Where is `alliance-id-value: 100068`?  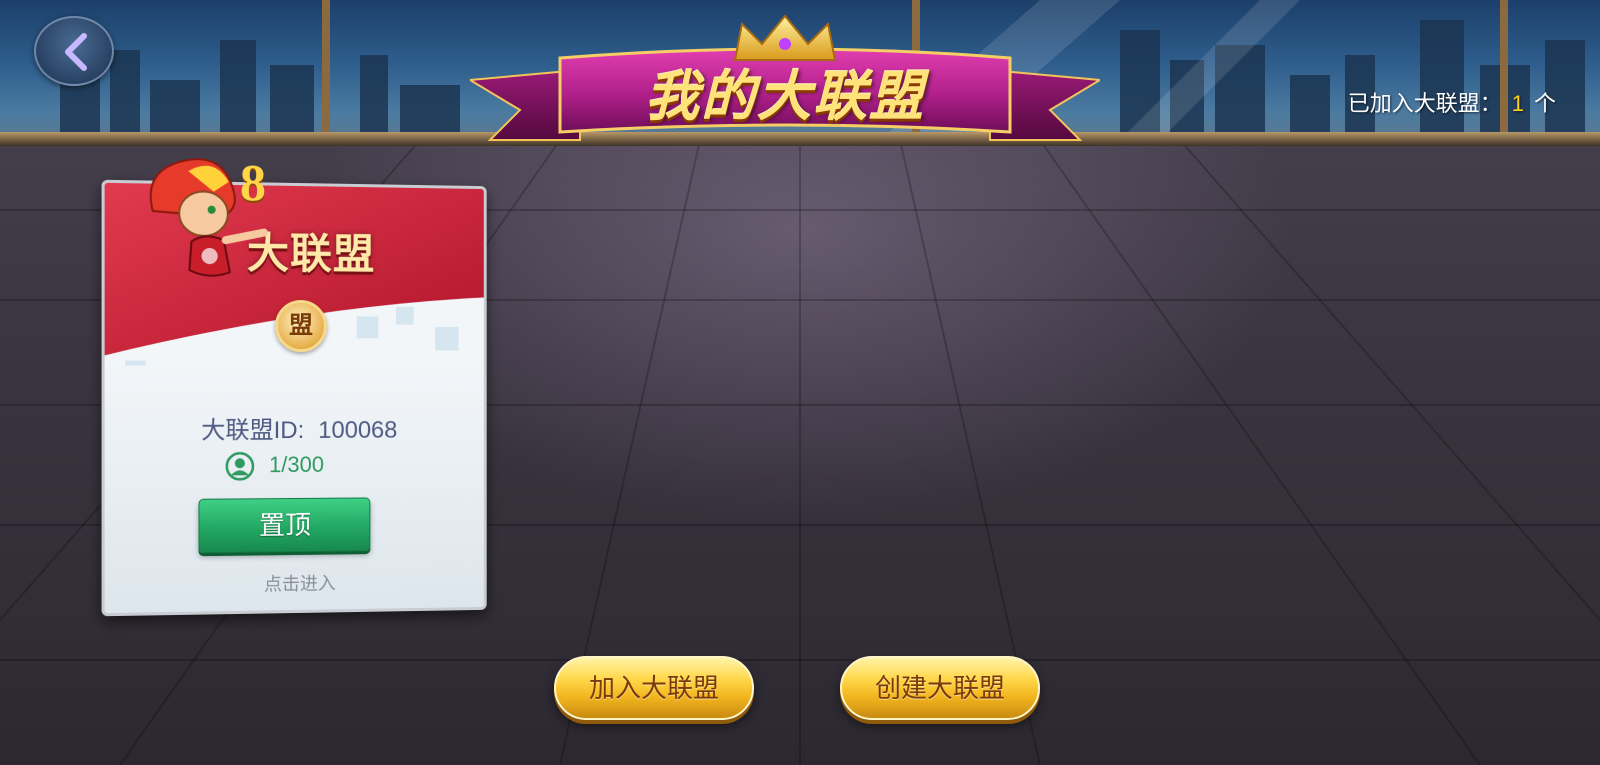 alliance-id-value: 100068 is located at coordinates (358, 430).